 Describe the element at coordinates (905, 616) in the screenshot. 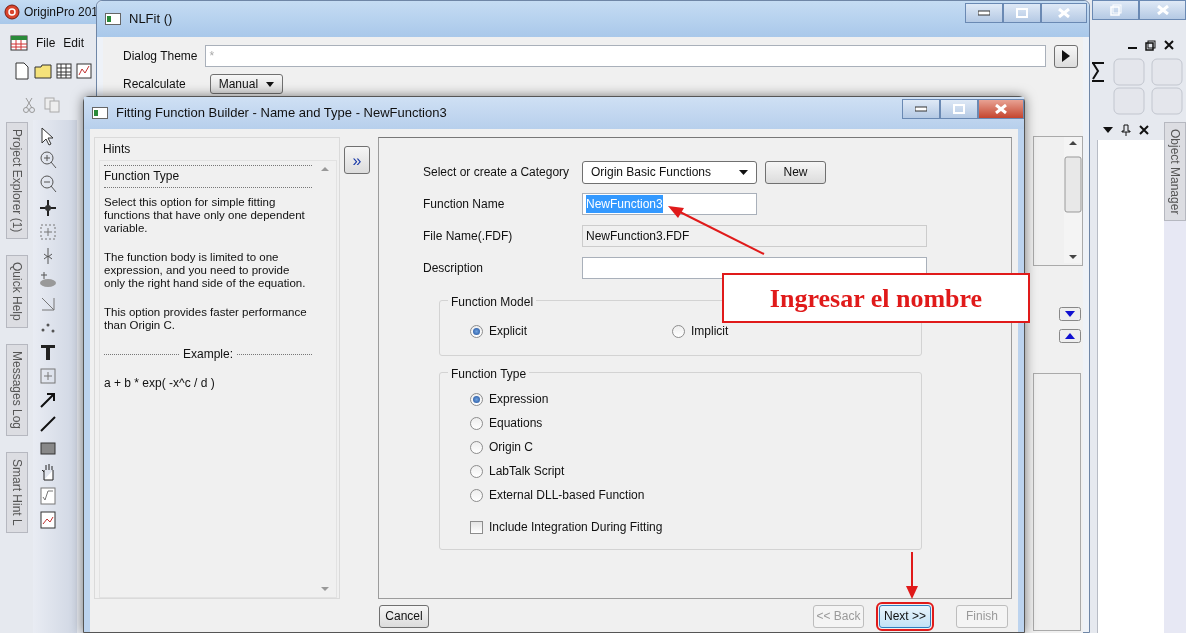

I see `dialog-button: Next >>` at that location.